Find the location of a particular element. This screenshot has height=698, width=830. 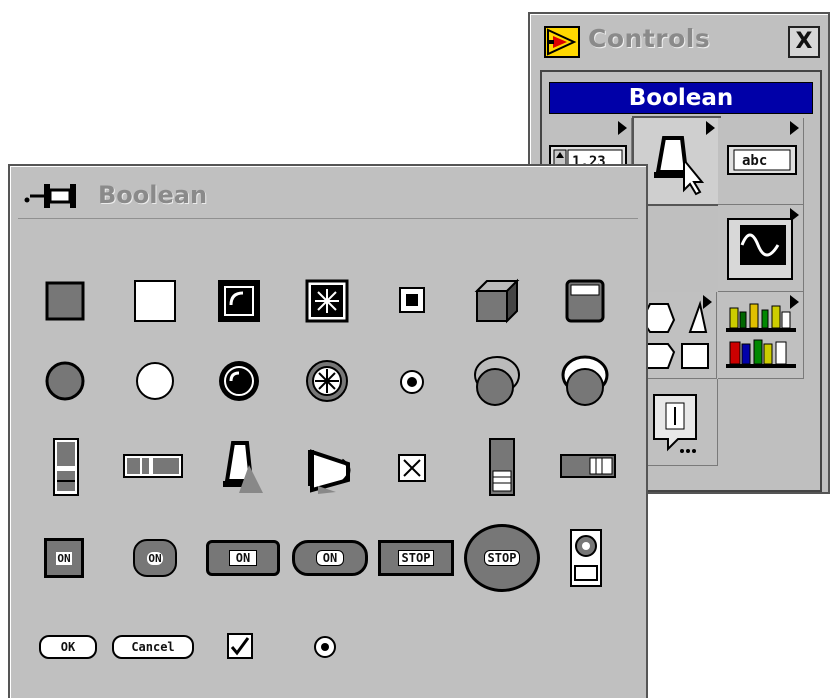

pushpin-icon is located at coordinates (60, 195).